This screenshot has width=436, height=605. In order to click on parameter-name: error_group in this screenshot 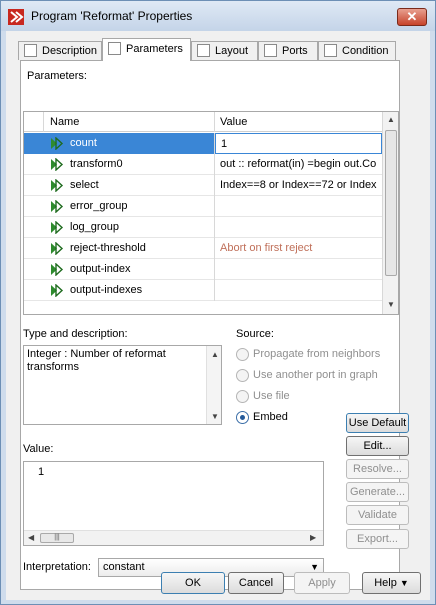, I will do `click(99, 206)`.